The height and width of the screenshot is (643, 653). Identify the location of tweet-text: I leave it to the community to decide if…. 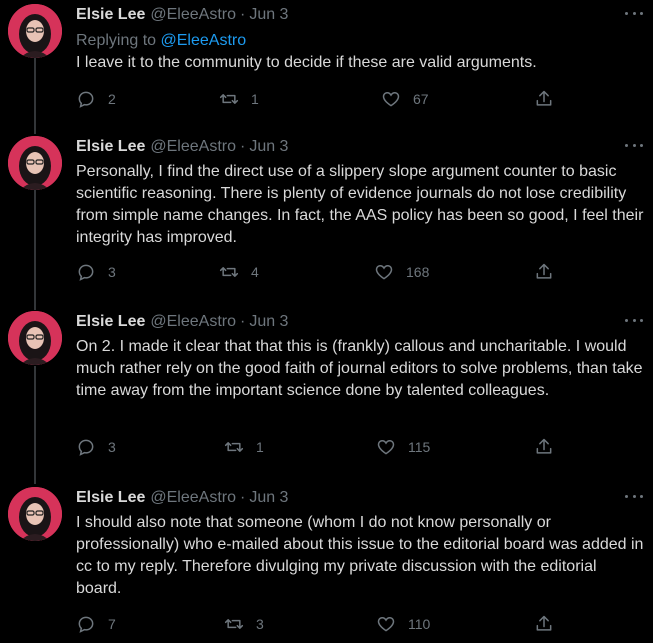
(306, 62).